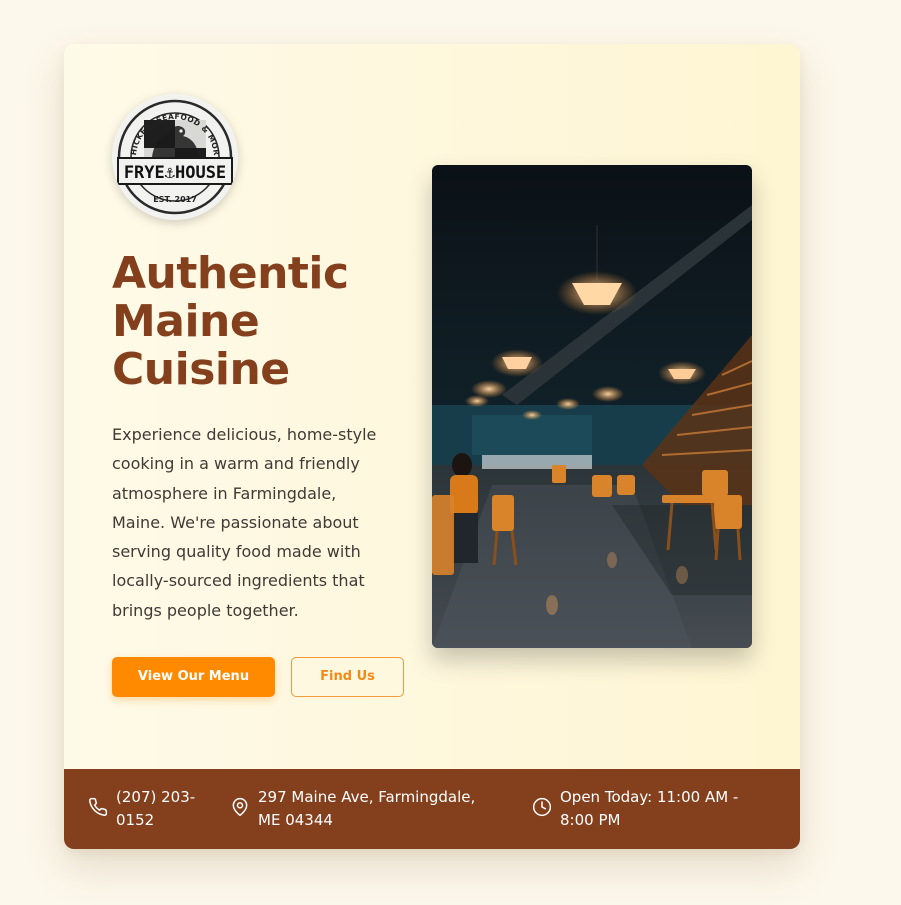  What do you see at coordinates (347, 677) in the screenshot?
I see `find-us-button: Find Us` at bounding box center [347, 677].